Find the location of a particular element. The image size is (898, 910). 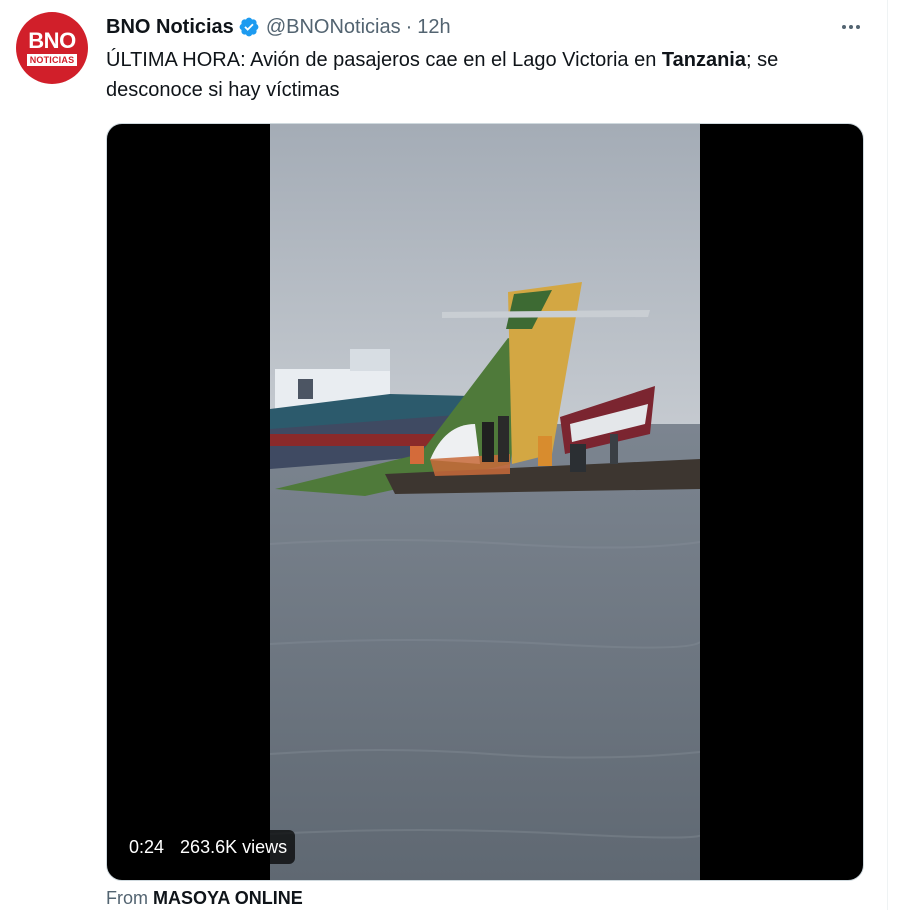

timeline-divider is located at coordinates (887, 455).